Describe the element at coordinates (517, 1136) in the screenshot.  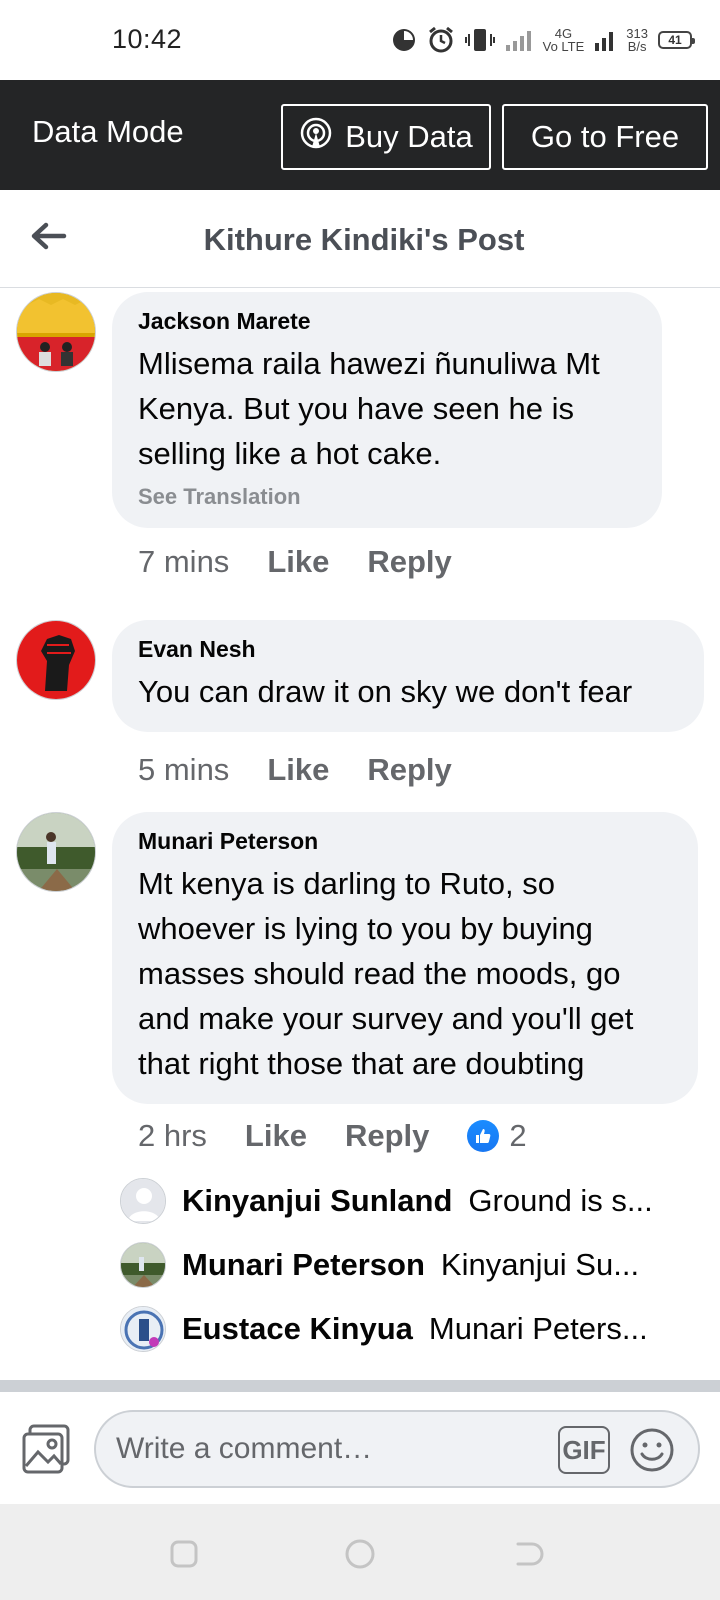
I see `reaction-count: 2` at that location.